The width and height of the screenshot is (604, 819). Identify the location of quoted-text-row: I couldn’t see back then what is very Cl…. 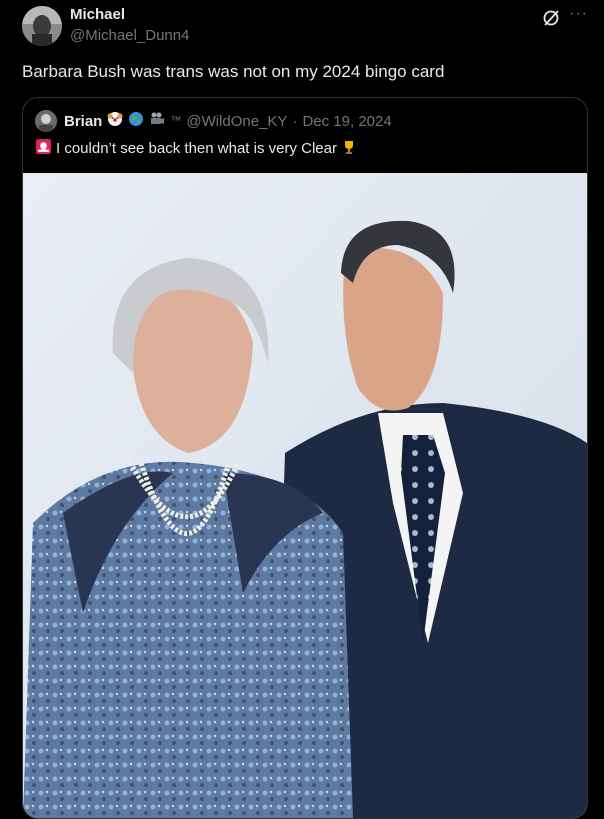
(196, 148).